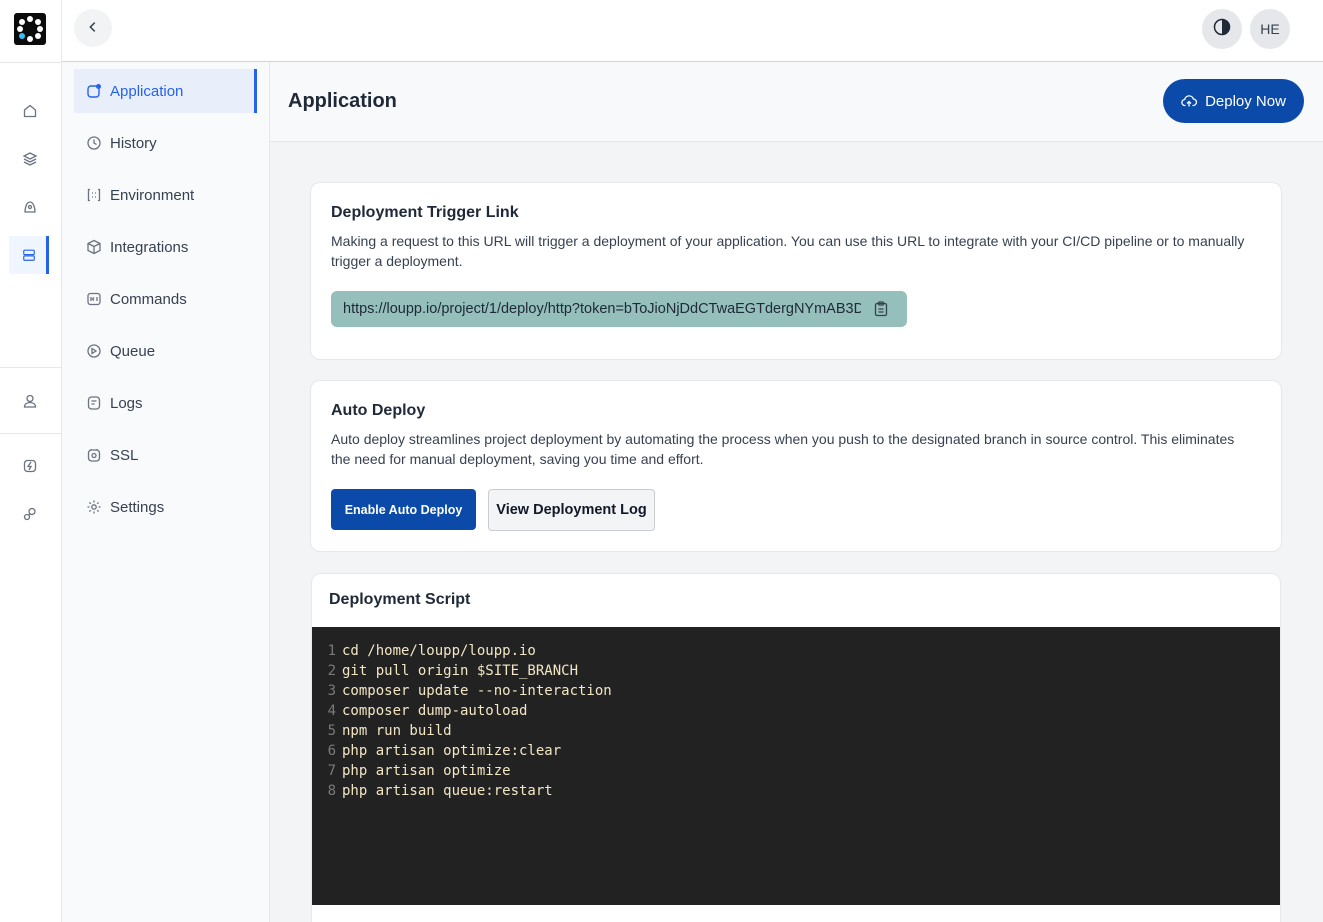 Image resolution: width=1323 pixels, height=922 pixels. Describe the element at coordinates (126, 403) in the screenshot. I see `sidebar-item-label: Logs` at that location.